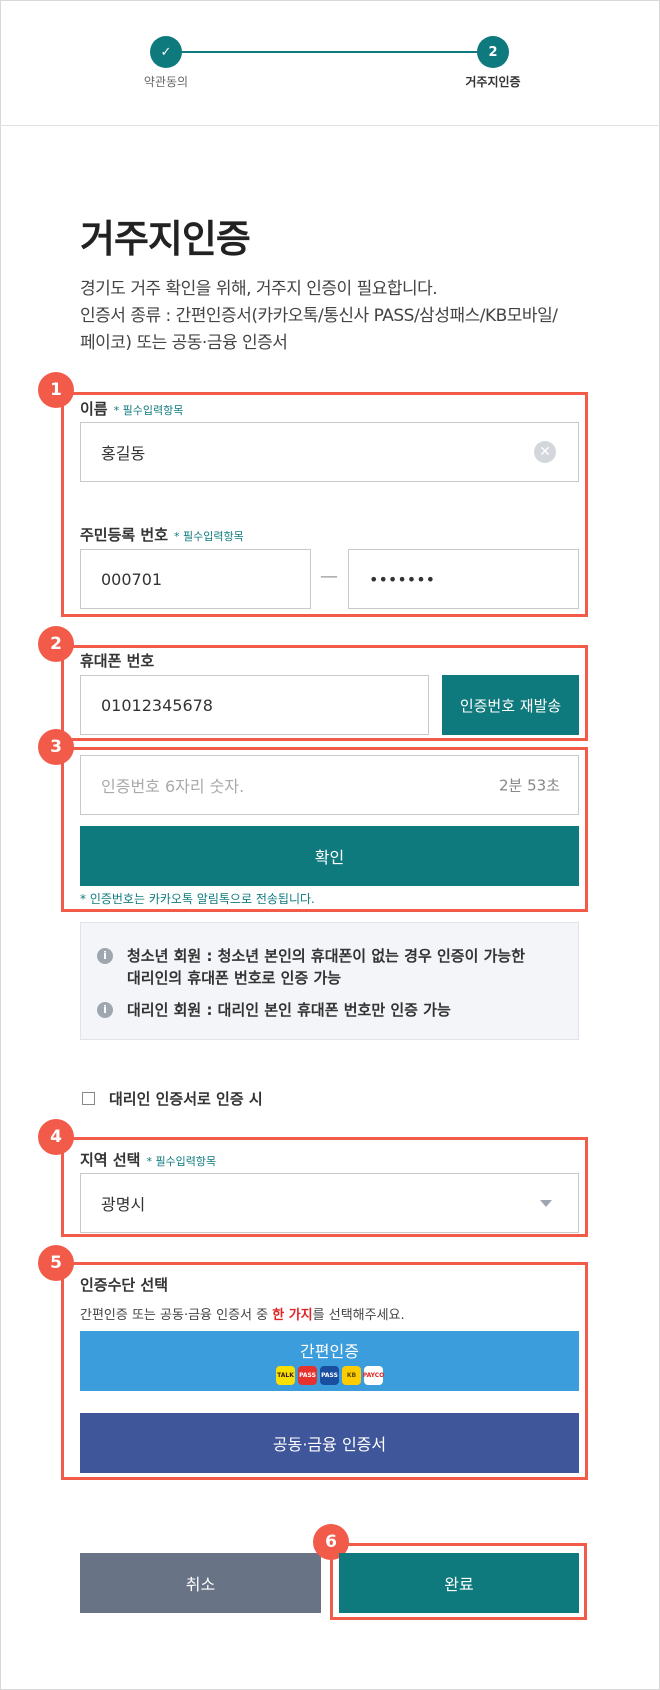 This screenshot has height=1690, width=660. What do you see at coordinates (88, 1098) in the screenshot?
I see `proxy-cert-checkbox` at bounding box center [88, 1098].